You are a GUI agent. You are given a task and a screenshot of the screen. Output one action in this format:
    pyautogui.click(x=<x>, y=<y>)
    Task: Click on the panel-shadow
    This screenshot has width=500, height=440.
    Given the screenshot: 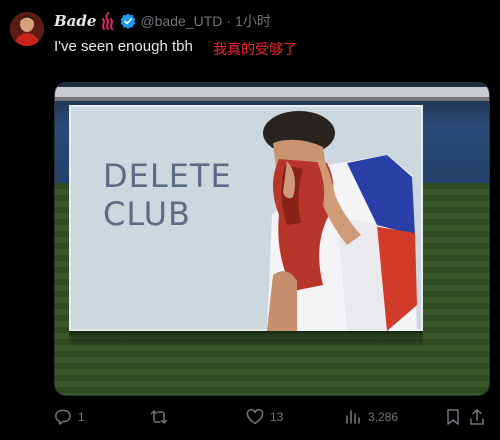 What is the action you would take?
    pyautogui.click(x=246, y=339)
    